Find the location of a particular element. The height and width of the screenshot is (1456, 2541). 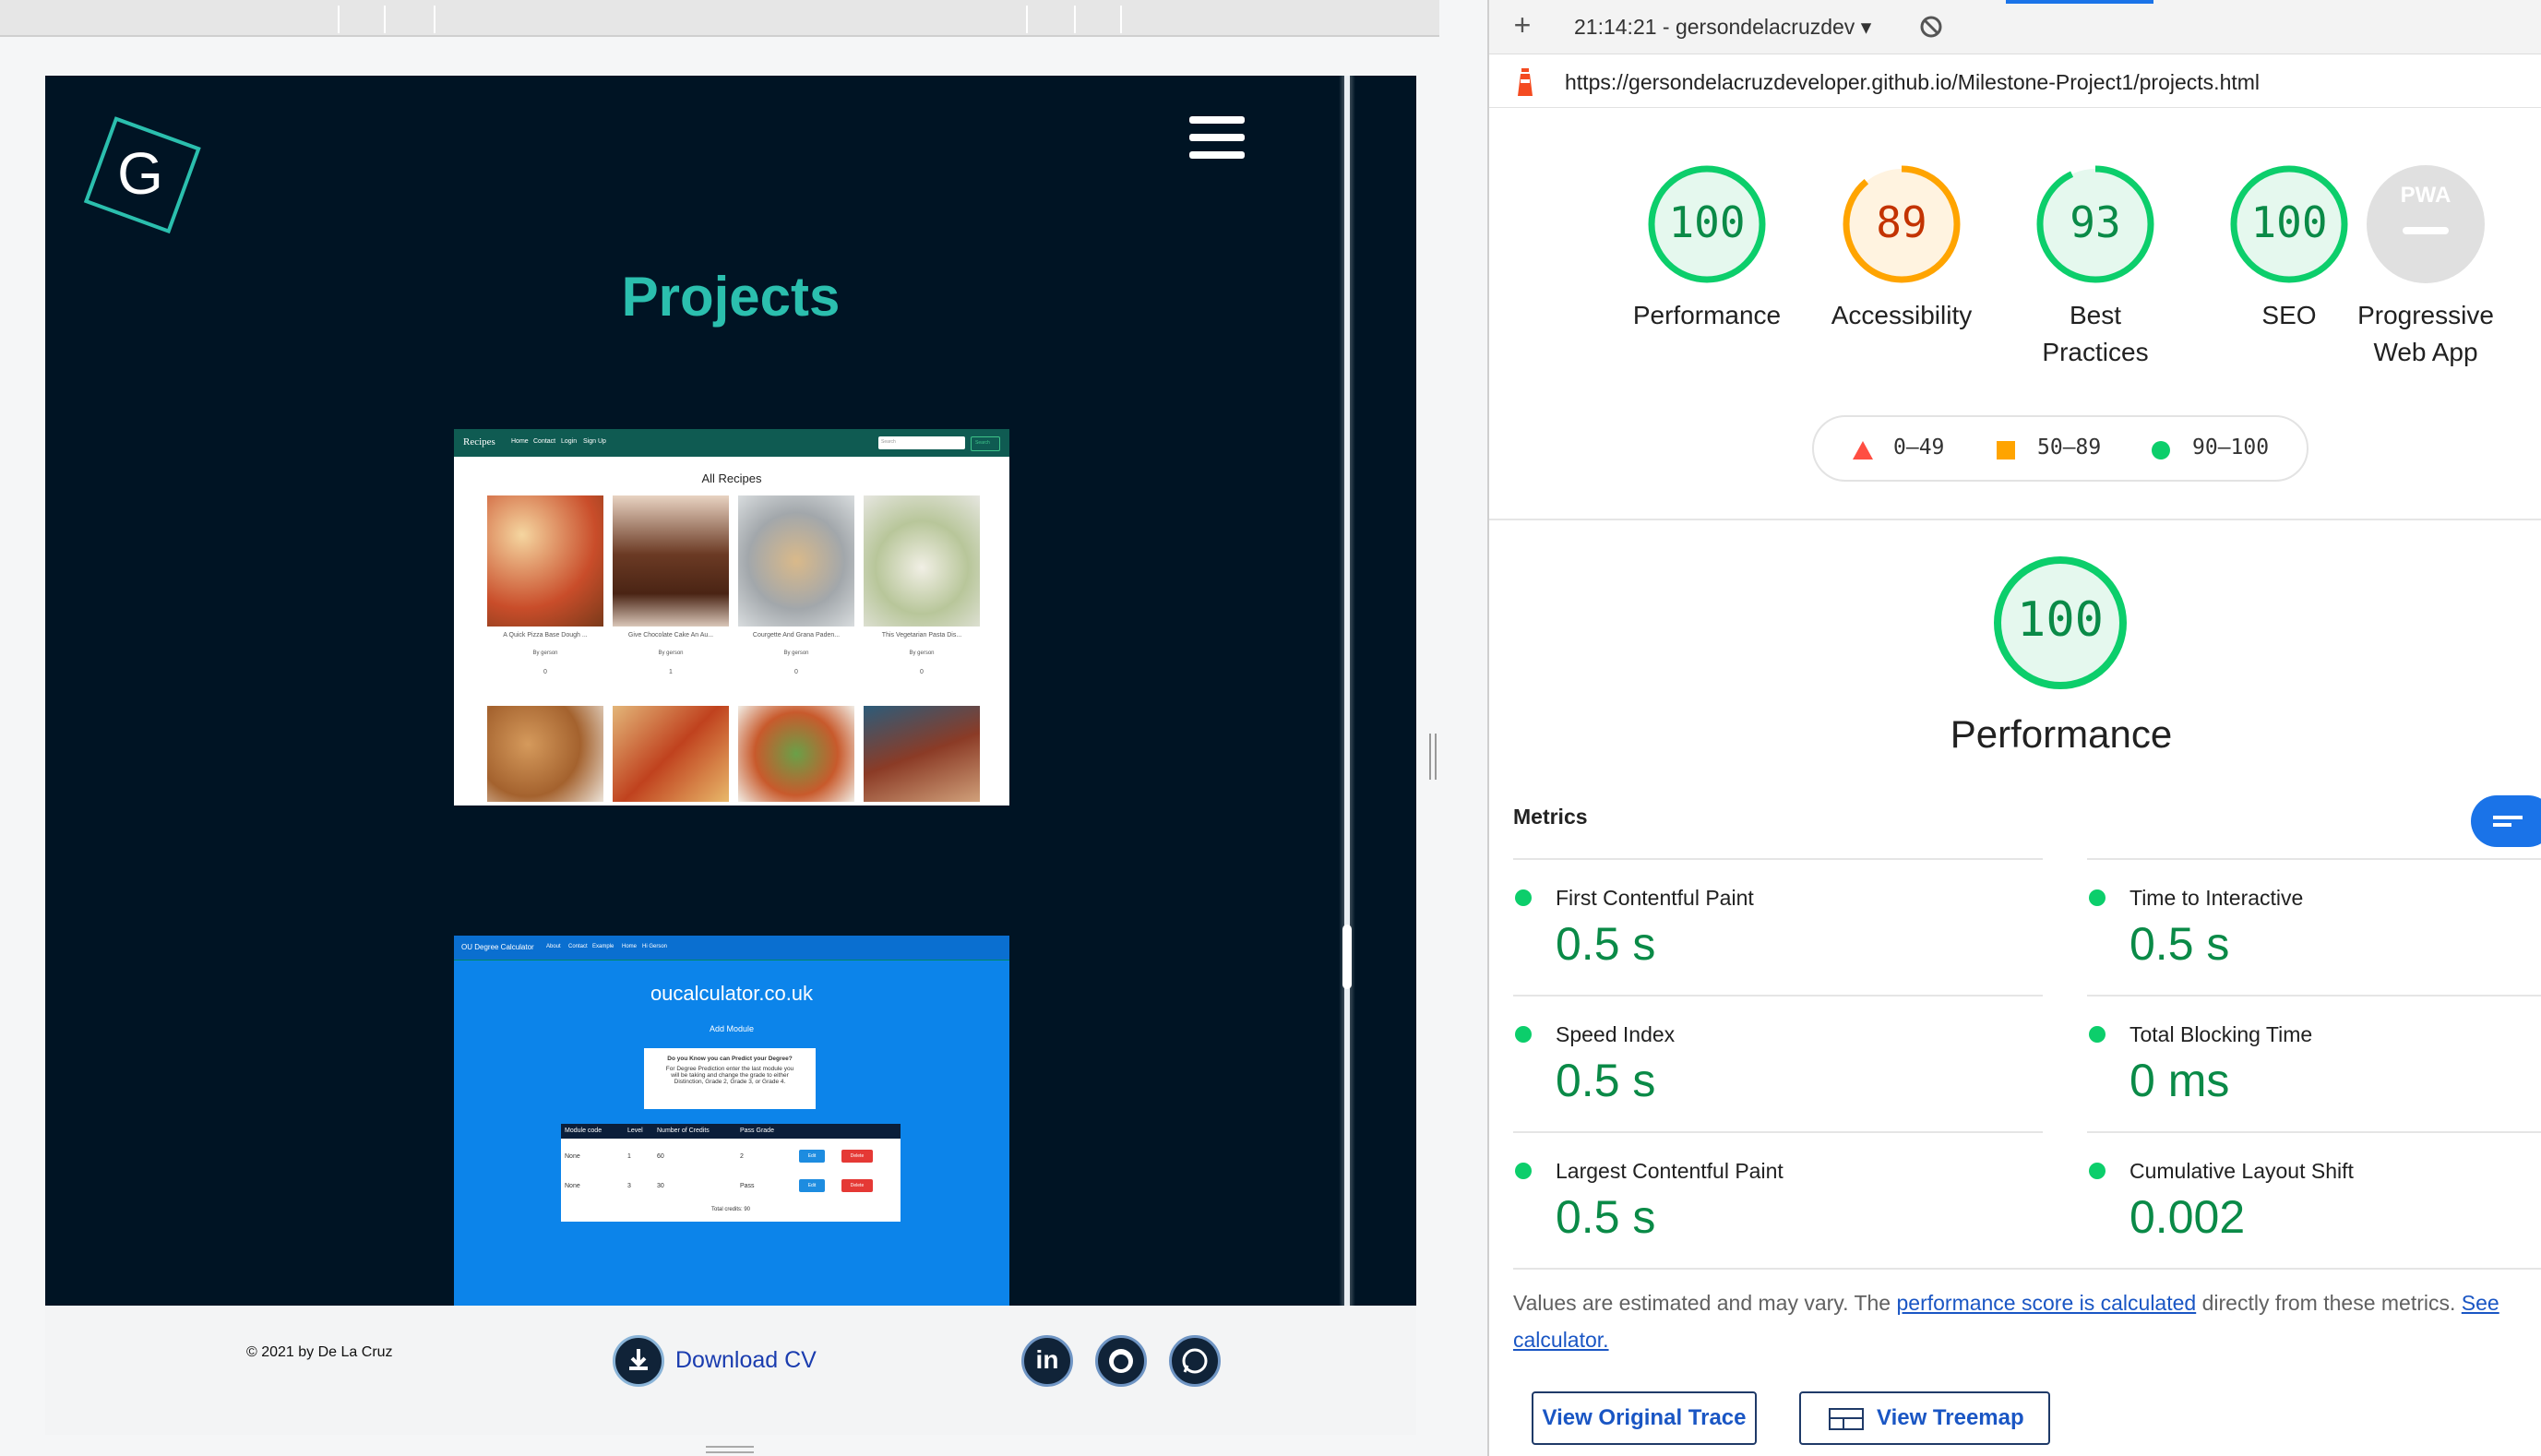

calculator-title: oucalculator.co.uk is located at coordinates (732, 993).